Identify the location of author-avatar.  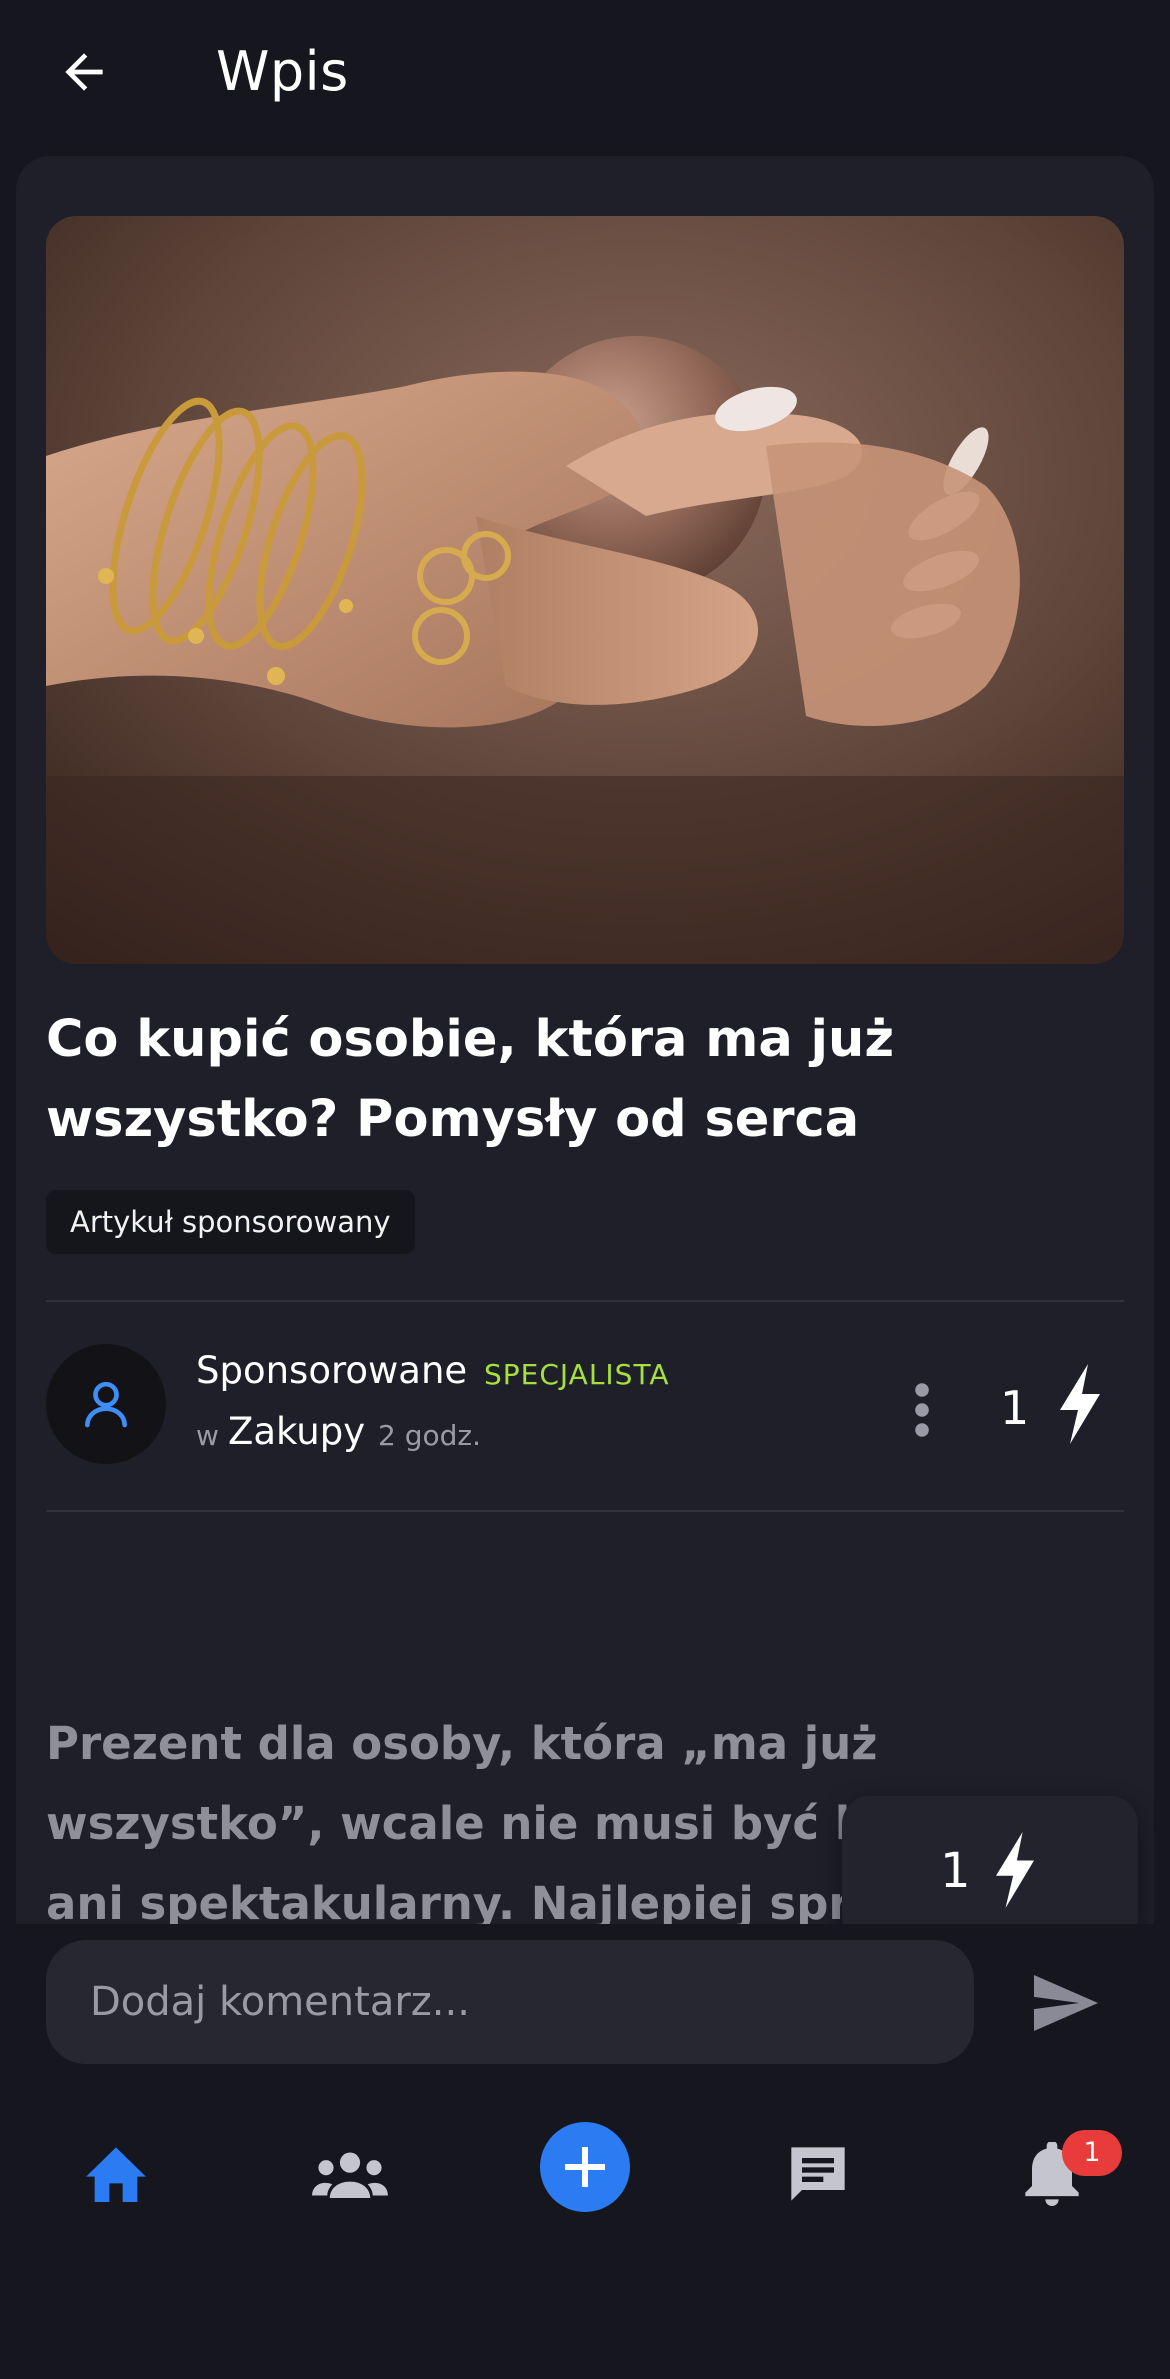
(106, 1404).